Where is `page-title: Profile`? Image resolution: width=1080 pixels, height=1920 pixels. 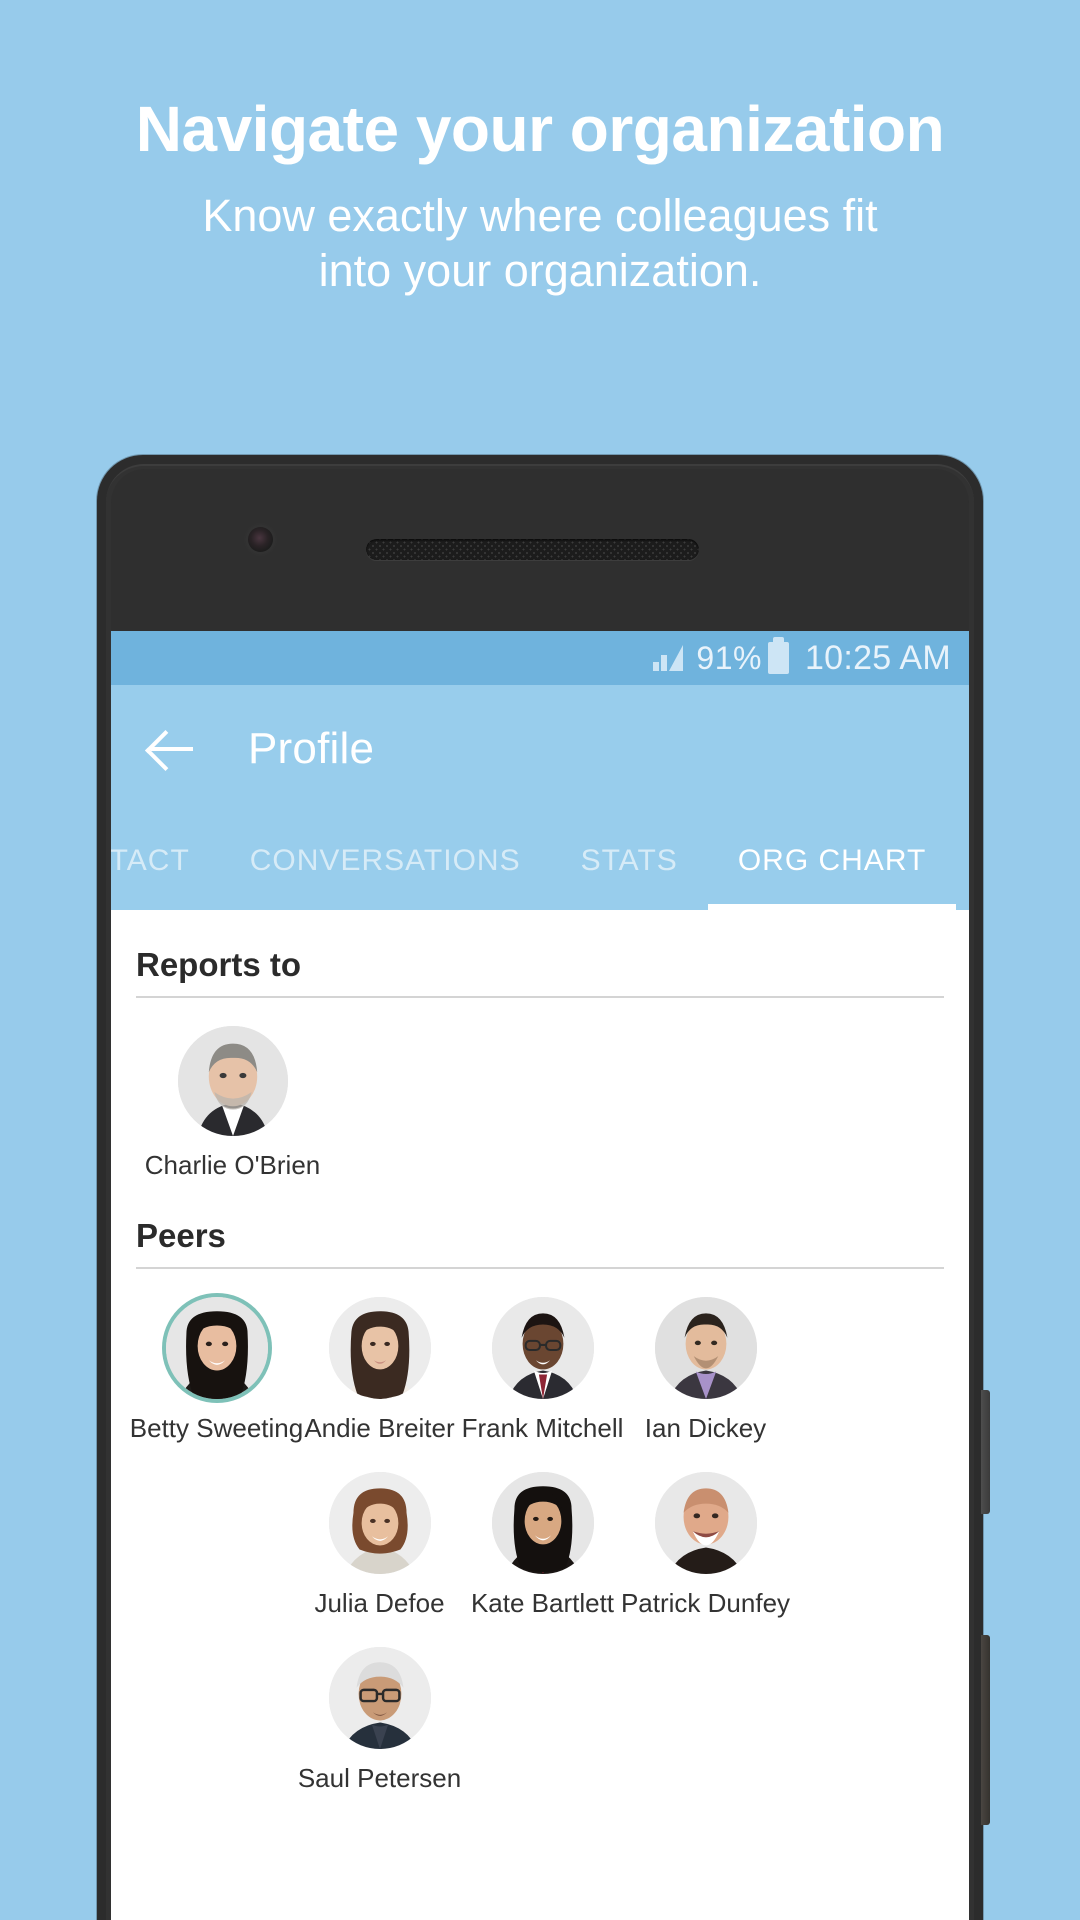
page-title: Profile is located at coordinates (311, 748).